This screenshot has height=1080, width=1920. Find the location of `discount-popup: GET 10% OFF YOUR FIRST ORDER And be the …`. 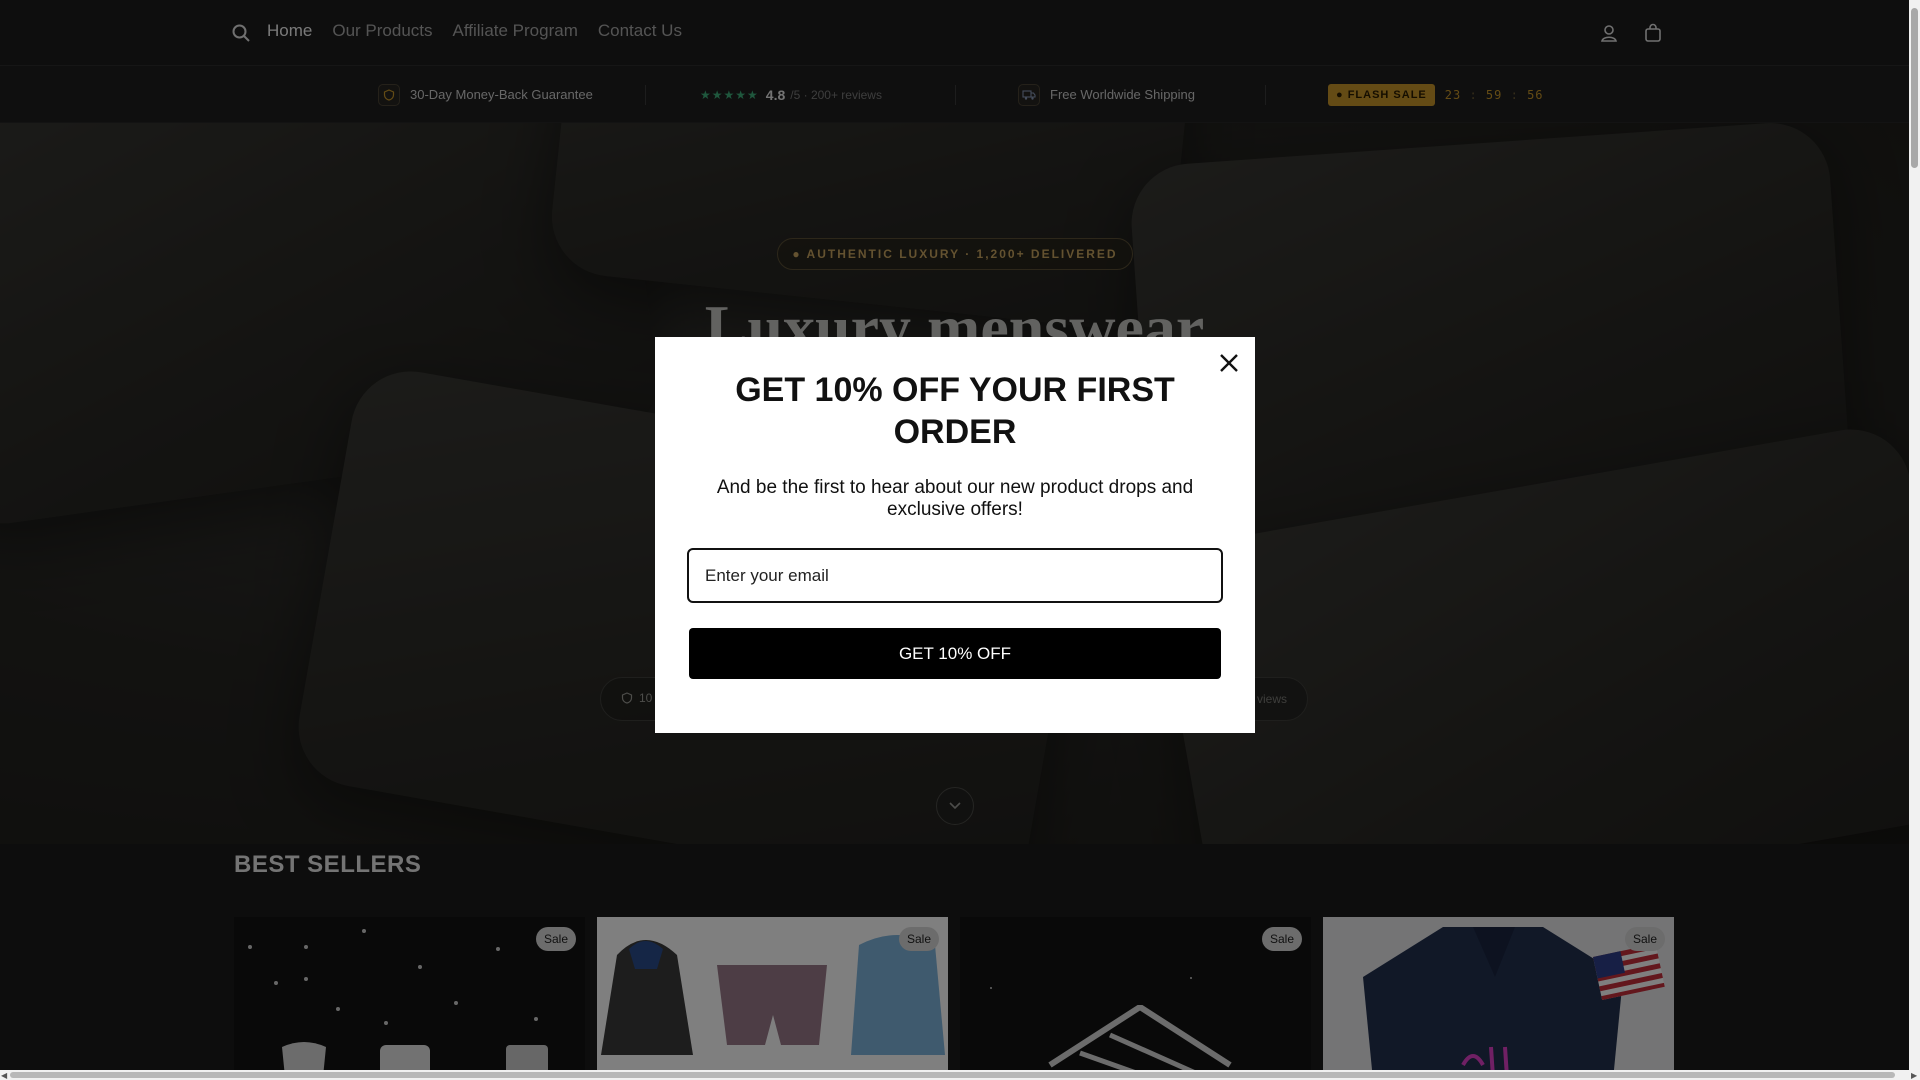

discount-popup: GET 10% OFF YOUR FIRST ORDER And be the … is located at coordinates (955, 535).